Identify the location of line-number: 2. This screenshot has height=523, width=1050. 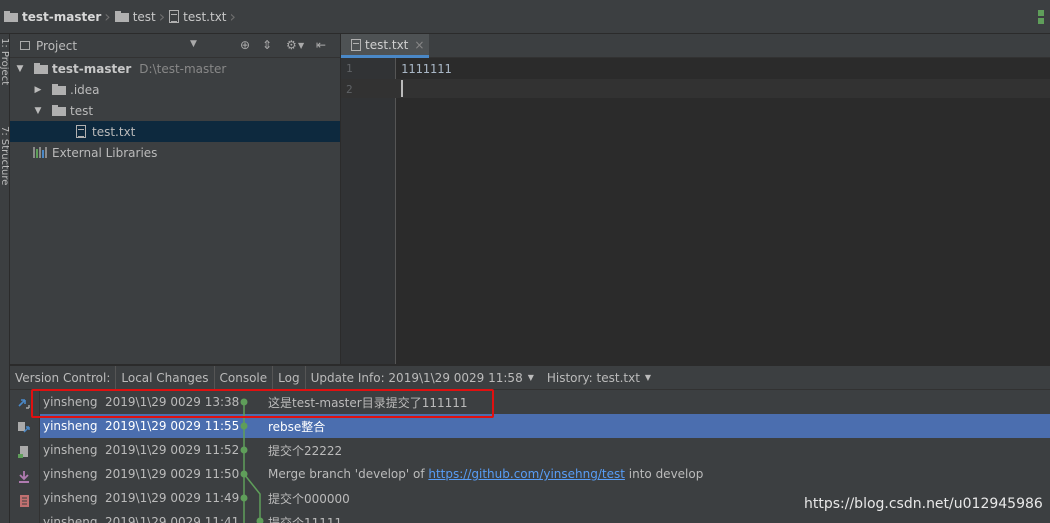
(349, 89).